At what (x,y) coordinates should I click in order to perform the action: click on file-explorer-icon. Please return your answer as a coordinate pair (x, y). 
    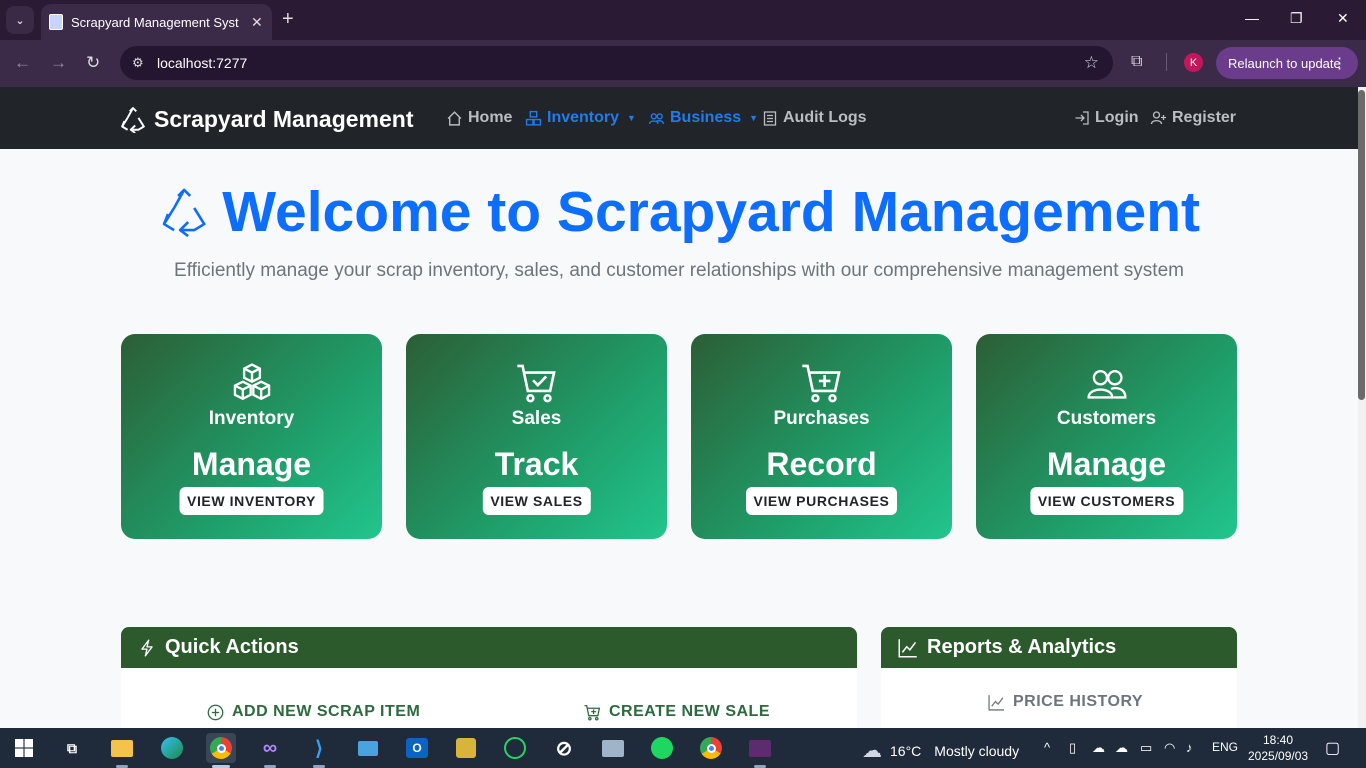
    Looking at the image, I should click on (122, 748).